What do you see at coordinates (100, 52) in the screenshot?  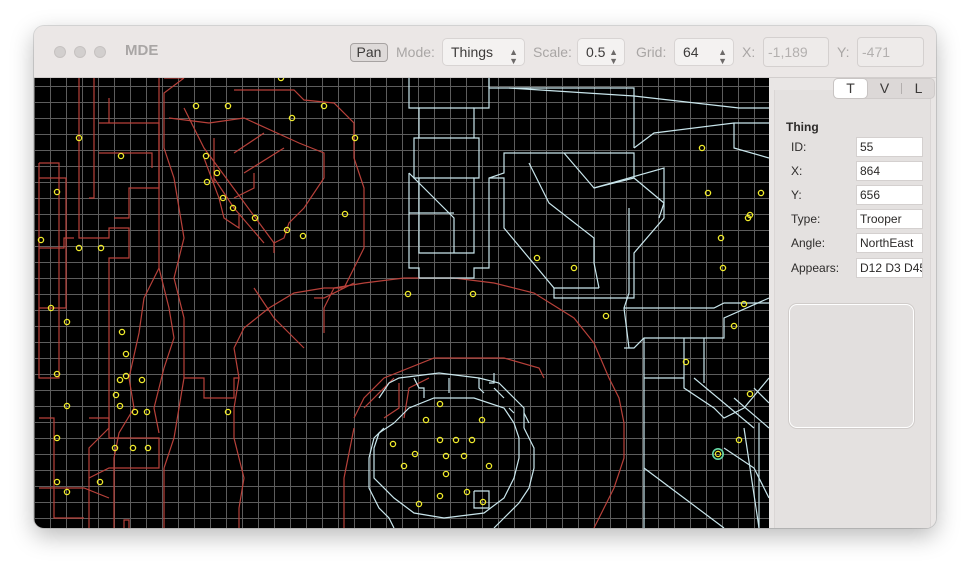 I see `zoom-window-button` at bounding box center [100, 52].